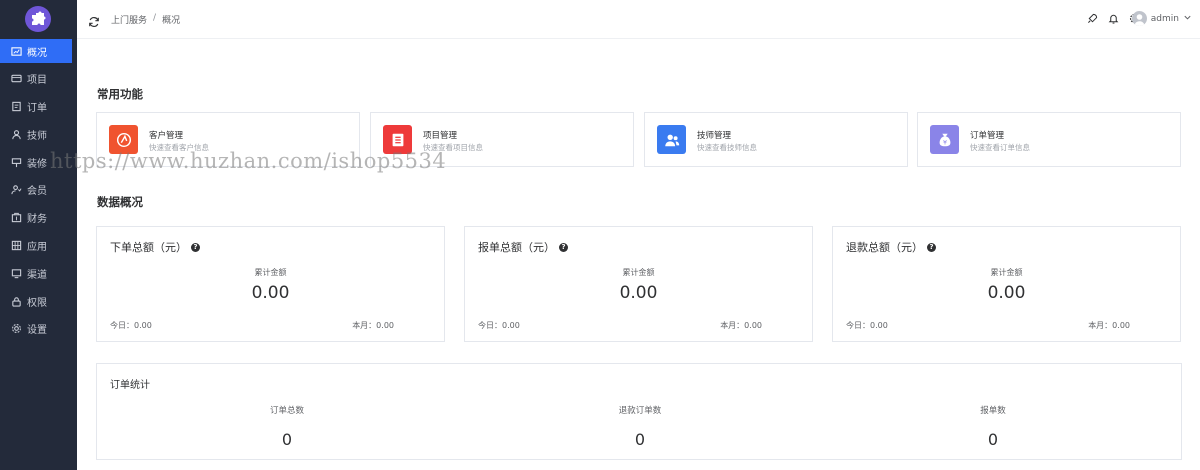 The image size is (1200, 470). What do you see at coordinates (286, 411) in the screenshot?
I see `order-stat-label: 订单总数` at bounding box center [286, 411].